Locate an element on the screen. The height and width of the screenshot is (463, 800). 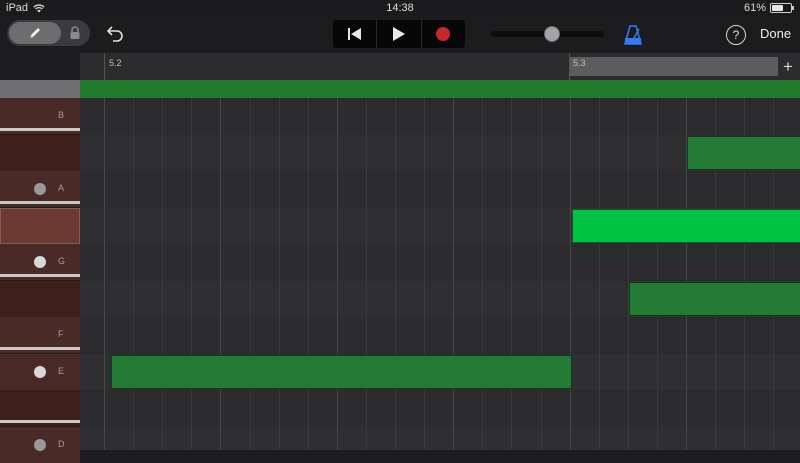
ruler-marker-5-3: 5.3 is located at coordinates (579, 63).